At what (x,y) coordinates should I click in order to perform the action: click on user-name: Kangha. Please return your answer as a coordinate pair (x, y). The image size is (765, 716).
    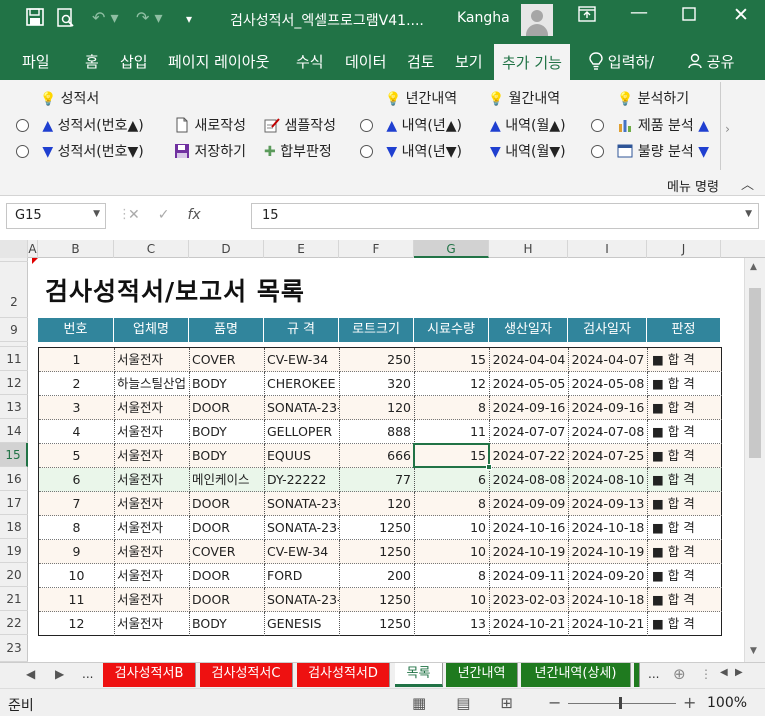
    Looking at the image, I should click on (483, 18).